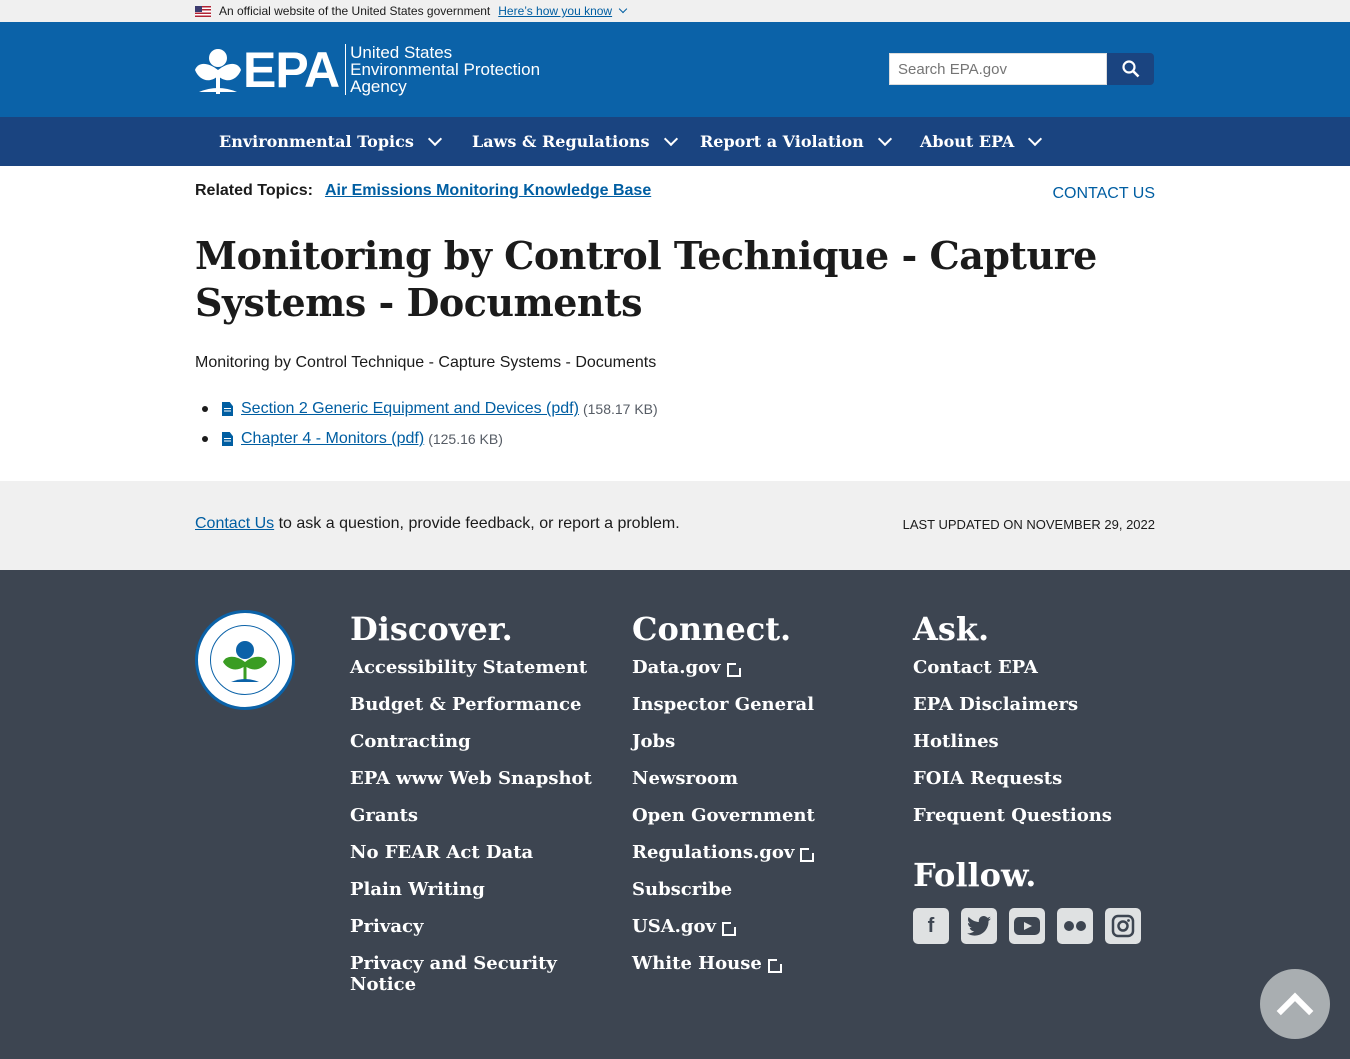 Image resolution: width=1350 pixels, height=1059 pixels. Describe the element at coordinates (471, 778) in the screenshot. I see `footer-link-label: EPA www Web Snapshot` at that location.